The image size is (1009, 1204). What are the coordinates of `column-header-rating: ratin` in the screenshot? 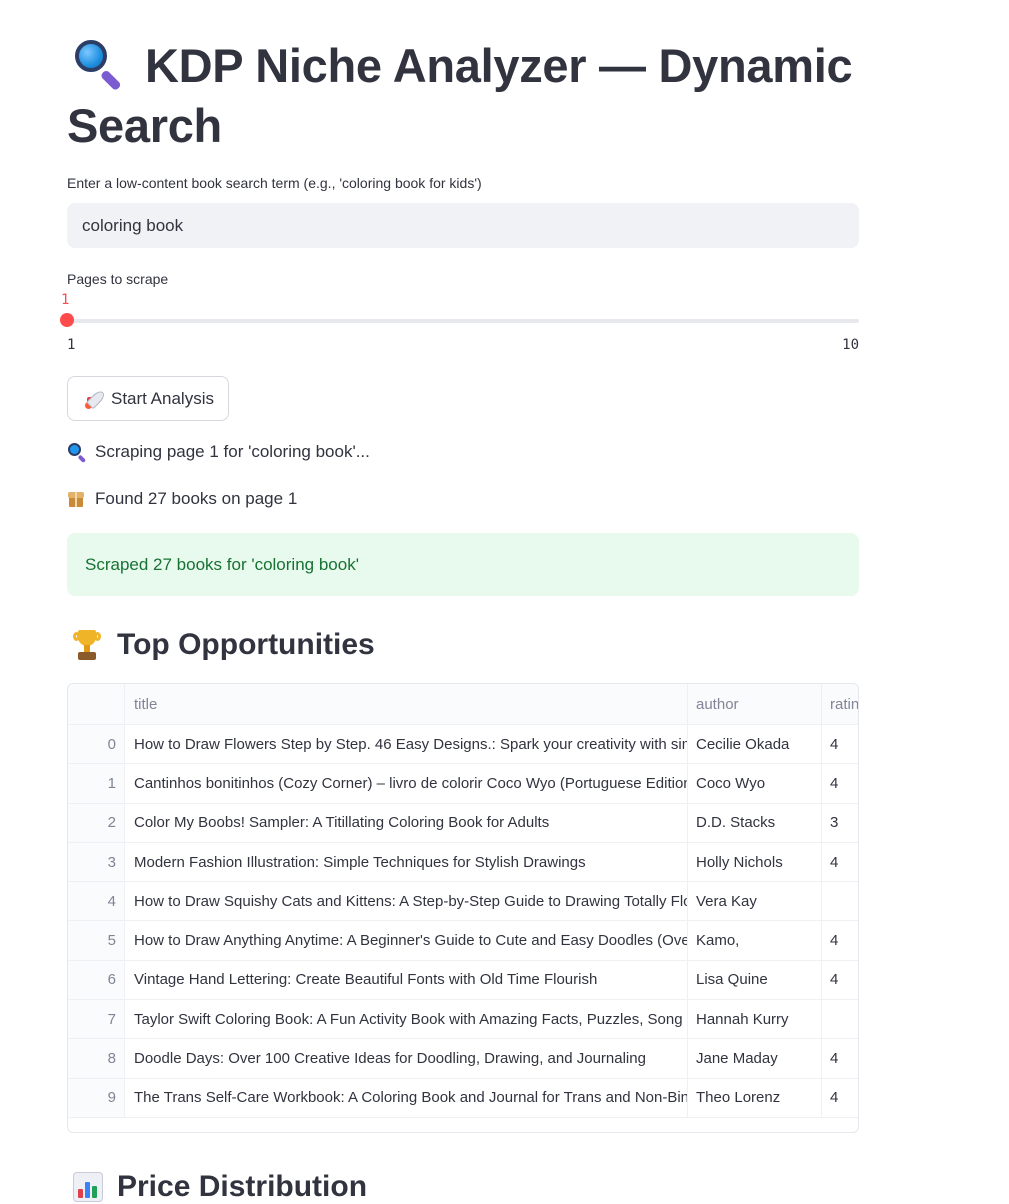 It's located at (840, 704).